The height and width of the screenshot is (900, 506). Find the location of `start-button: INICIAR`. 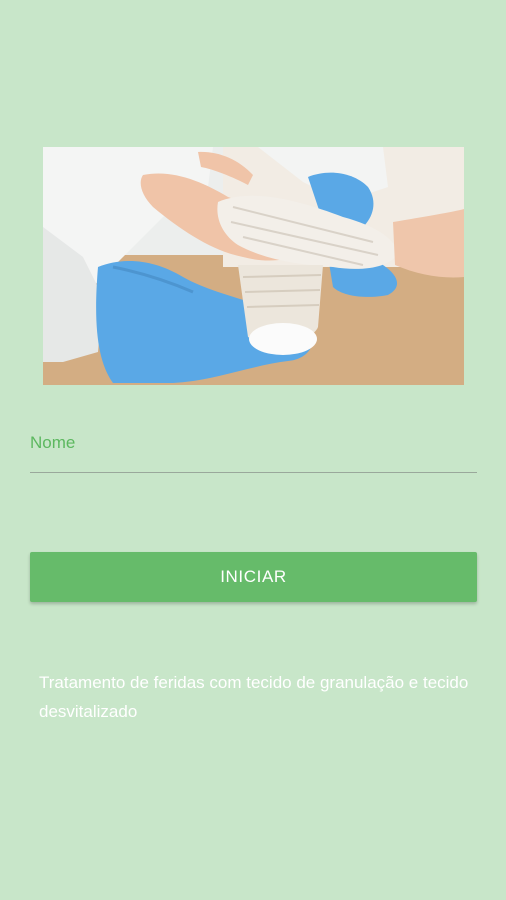

start-button: INICIAR is located at coordinates (253, 577).